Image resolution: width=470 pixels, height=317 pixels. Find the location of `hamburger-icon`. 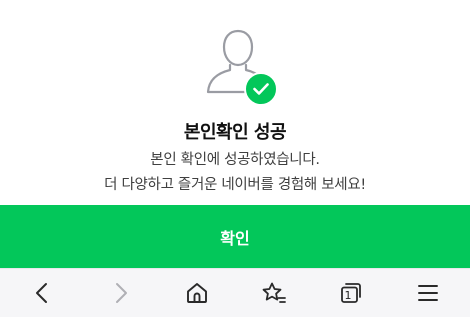

hamburger-icon is located at coordinates (427, 293).